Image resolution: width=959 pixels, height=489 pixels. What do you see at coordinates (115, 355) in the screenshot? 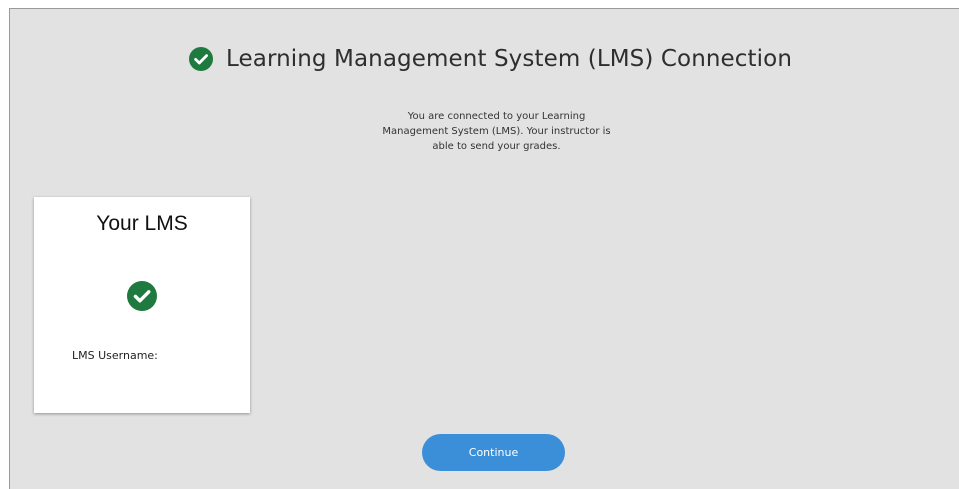
I see `lms-username-label: LMS Username:` at bounding box center [115, 355].